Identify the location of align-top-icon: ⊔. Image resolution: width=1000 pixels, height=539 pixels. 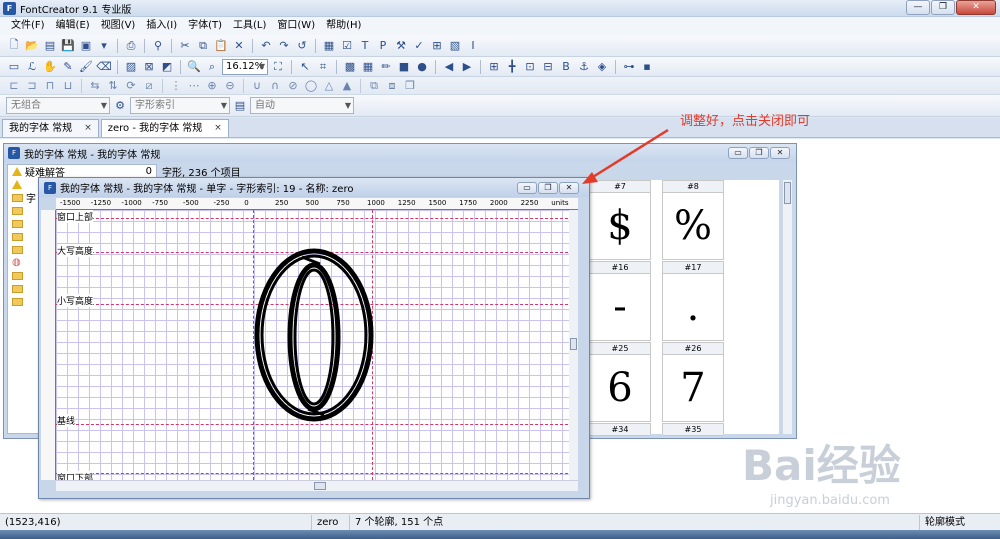
(68, 86).